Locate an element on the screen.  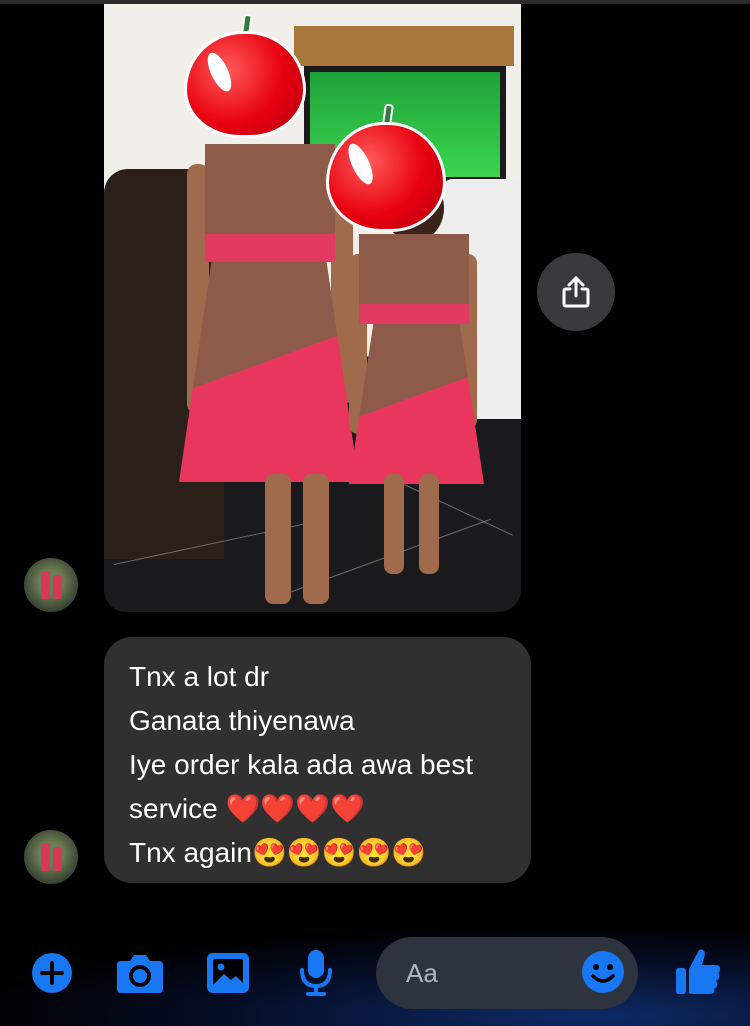
microphone-icon is located at coordinates (316, 973).